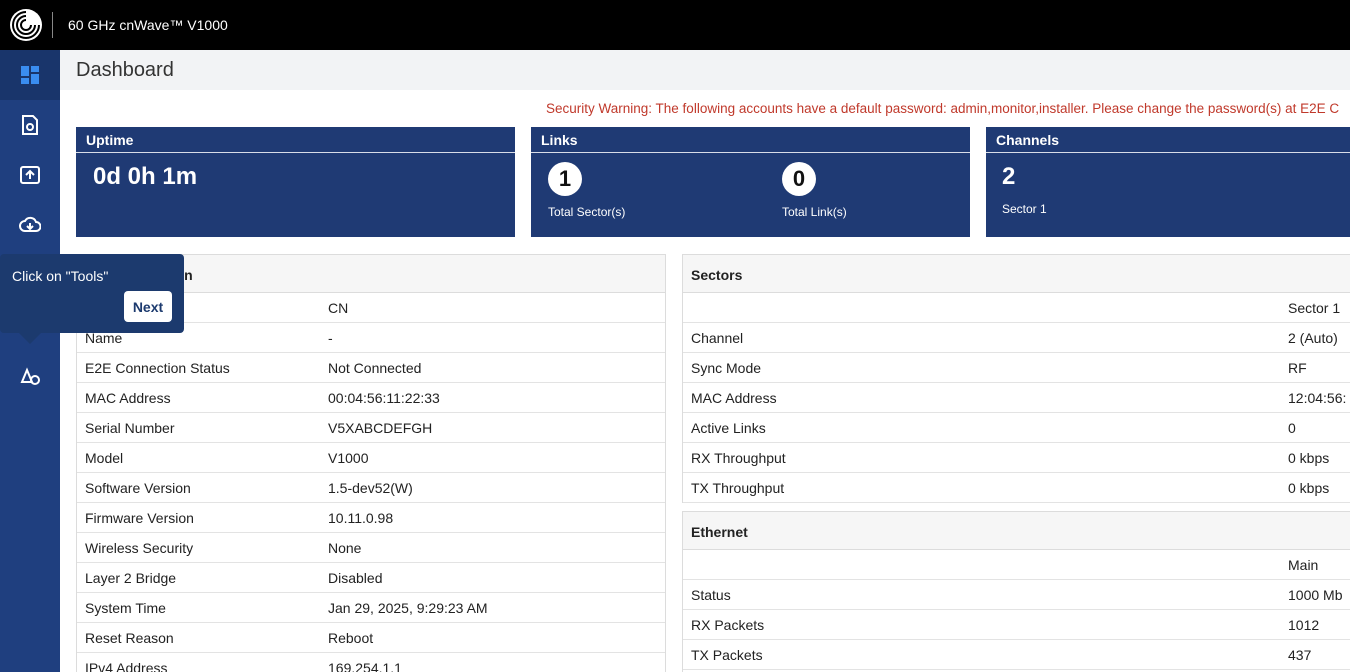 The image size is (1350, 672). I want to click on table-row: MAC Address 12:04:56:, so click(1016, 398).